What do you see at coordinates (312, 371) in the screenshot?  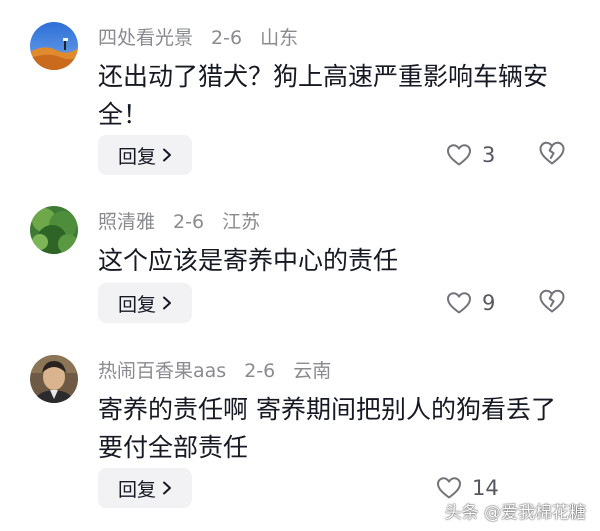 I see `comment-location: 云南` at bounding box center [312, 371].